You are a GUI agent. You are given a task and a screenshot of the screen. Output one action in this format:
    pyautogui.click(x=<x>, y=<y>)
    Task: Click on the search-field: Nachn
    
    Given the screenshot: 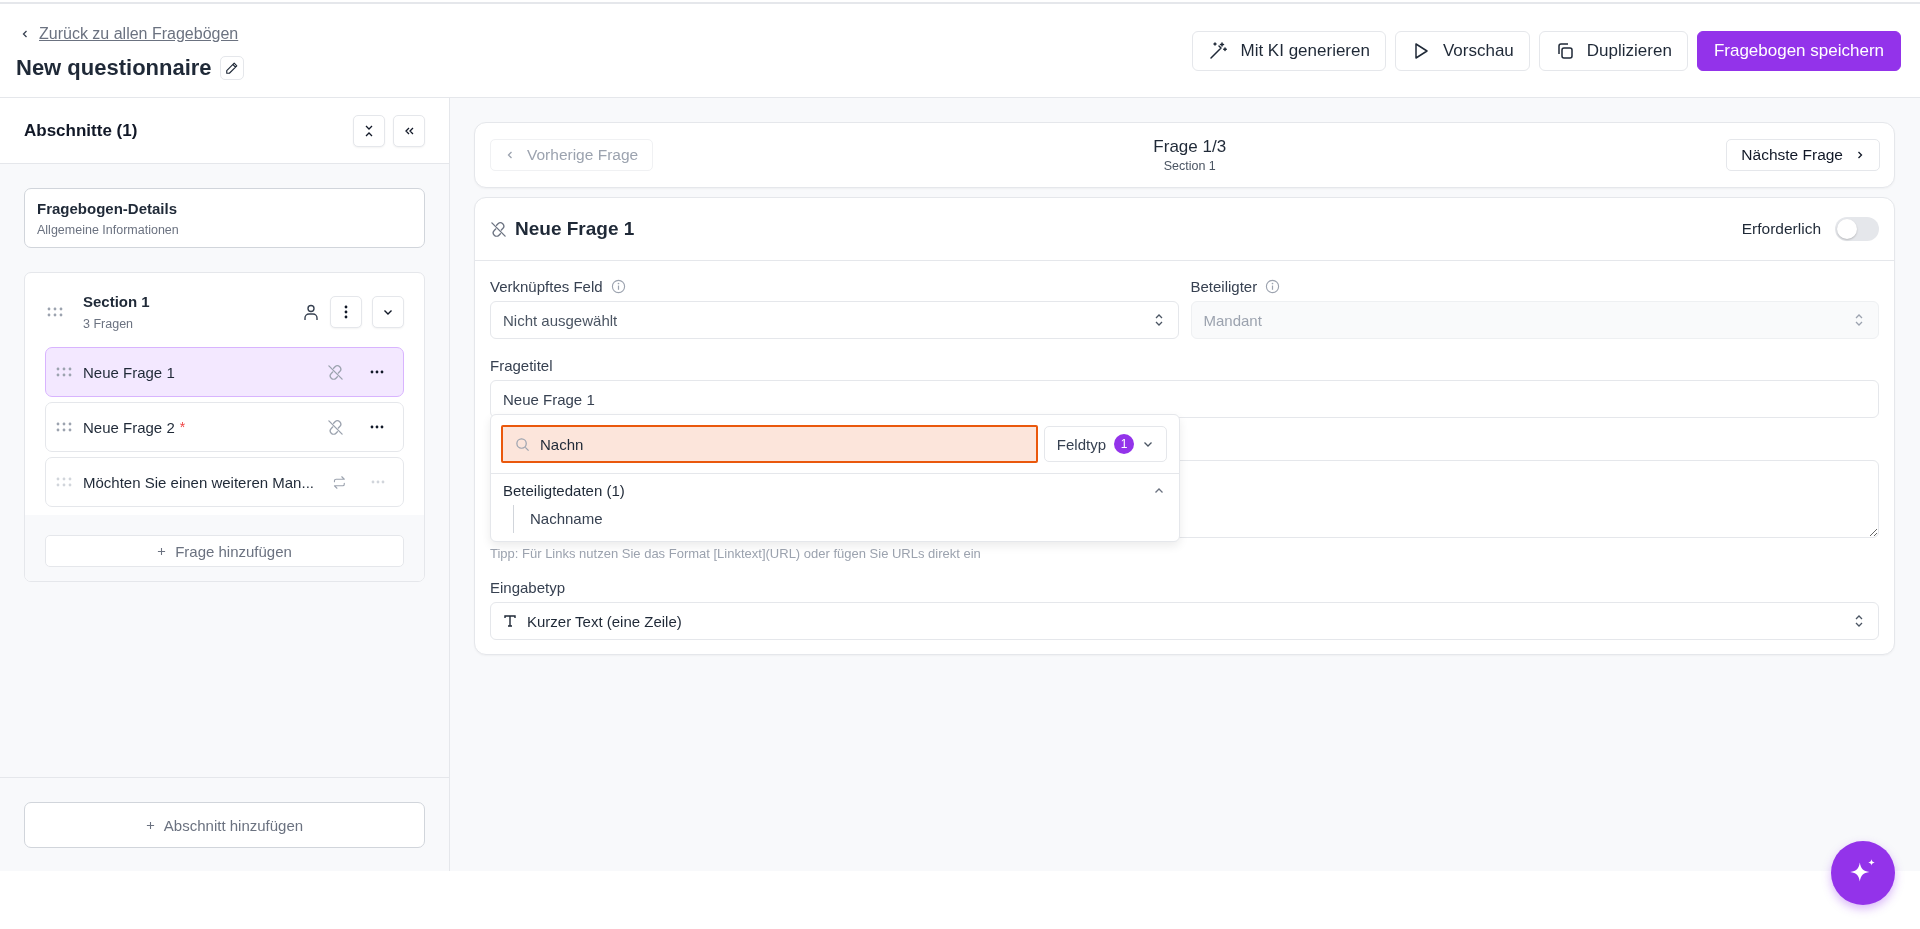 What is the action you would take?
    pyautogui.click(x=769, y=444)
    